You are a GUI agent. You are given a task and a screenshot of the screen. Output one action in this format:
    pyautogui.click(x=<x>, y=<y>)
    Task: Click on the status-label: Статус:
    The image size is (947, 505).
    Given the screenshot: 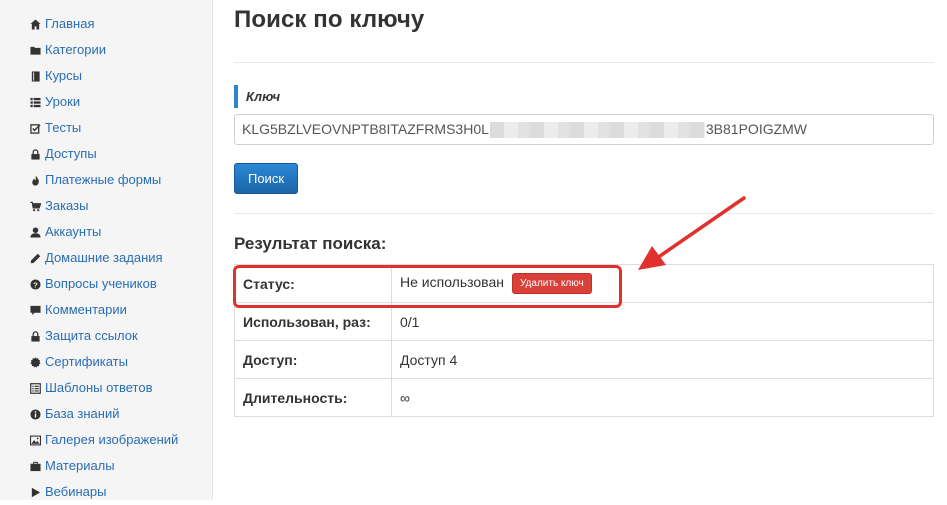 What is the action you would take?
    pyautogui.click(x=313, y=283)
    